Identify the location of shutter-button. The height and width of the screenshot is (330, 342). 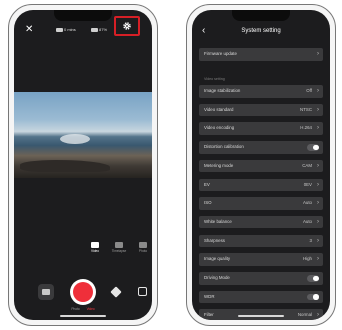
(83, 292).